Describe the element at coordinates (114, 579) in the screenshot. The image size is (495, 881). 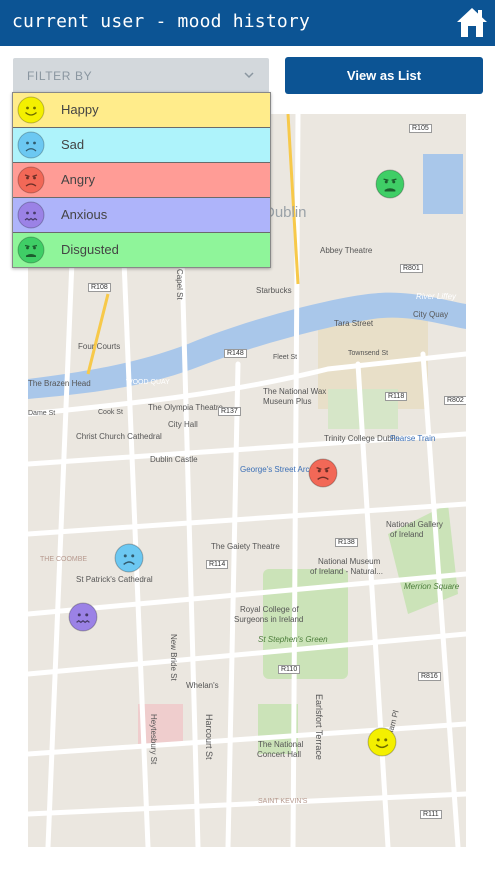
I see `map-label: St Patrick's Cathedral` at that location.